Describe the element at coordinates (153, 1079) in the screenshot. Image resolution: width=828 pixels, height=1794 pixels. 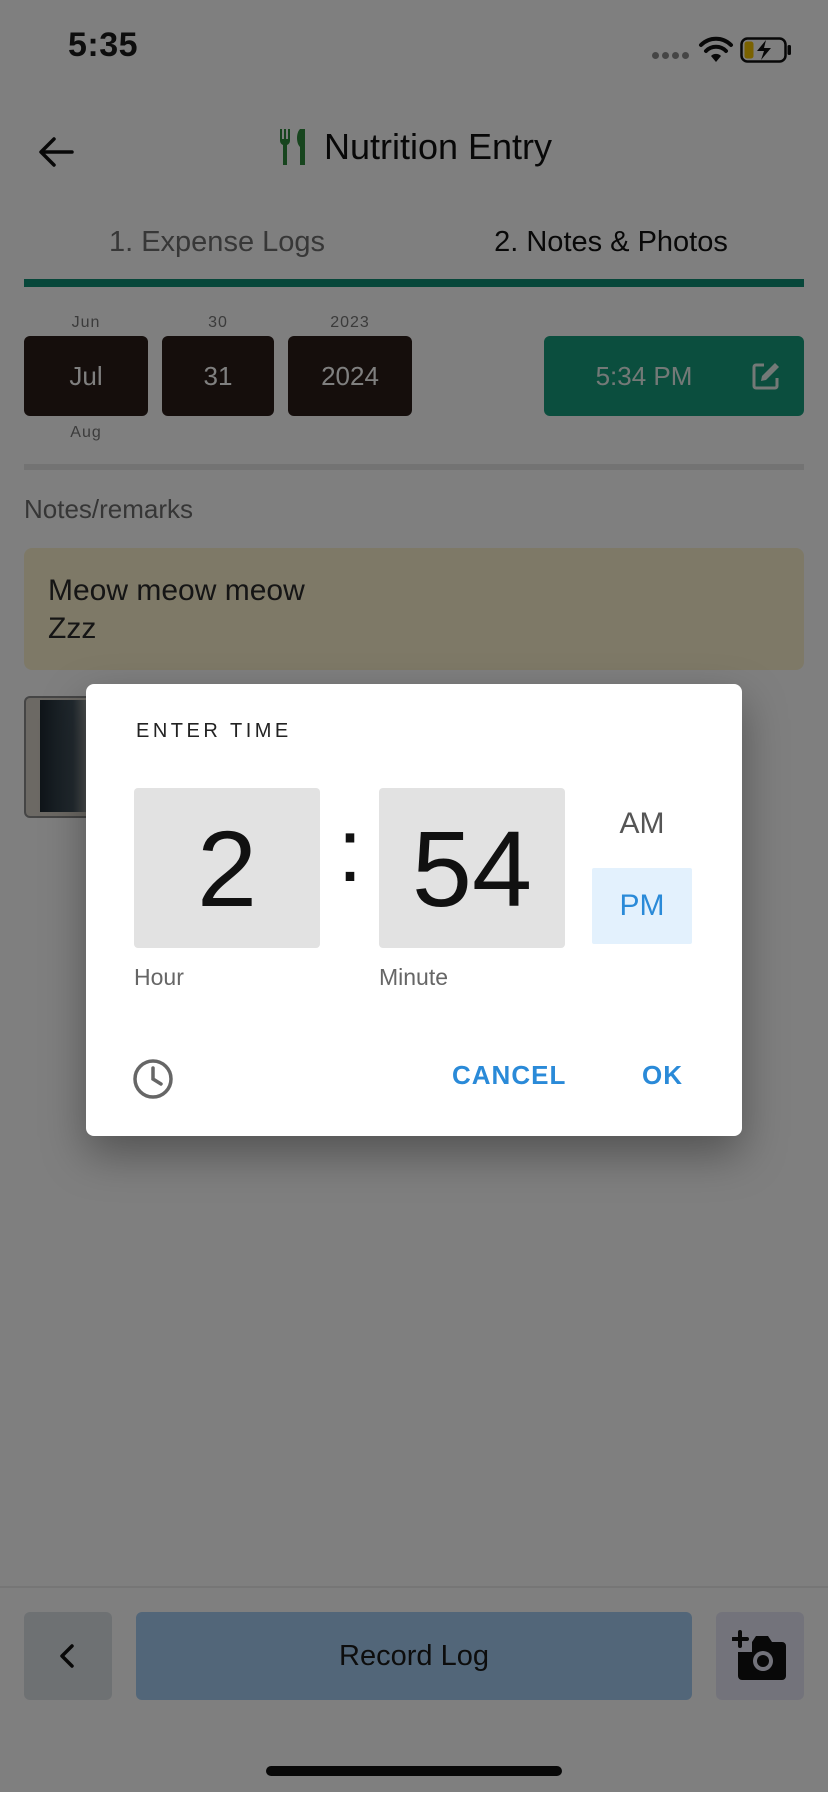
I see `clock-icon` at that location.